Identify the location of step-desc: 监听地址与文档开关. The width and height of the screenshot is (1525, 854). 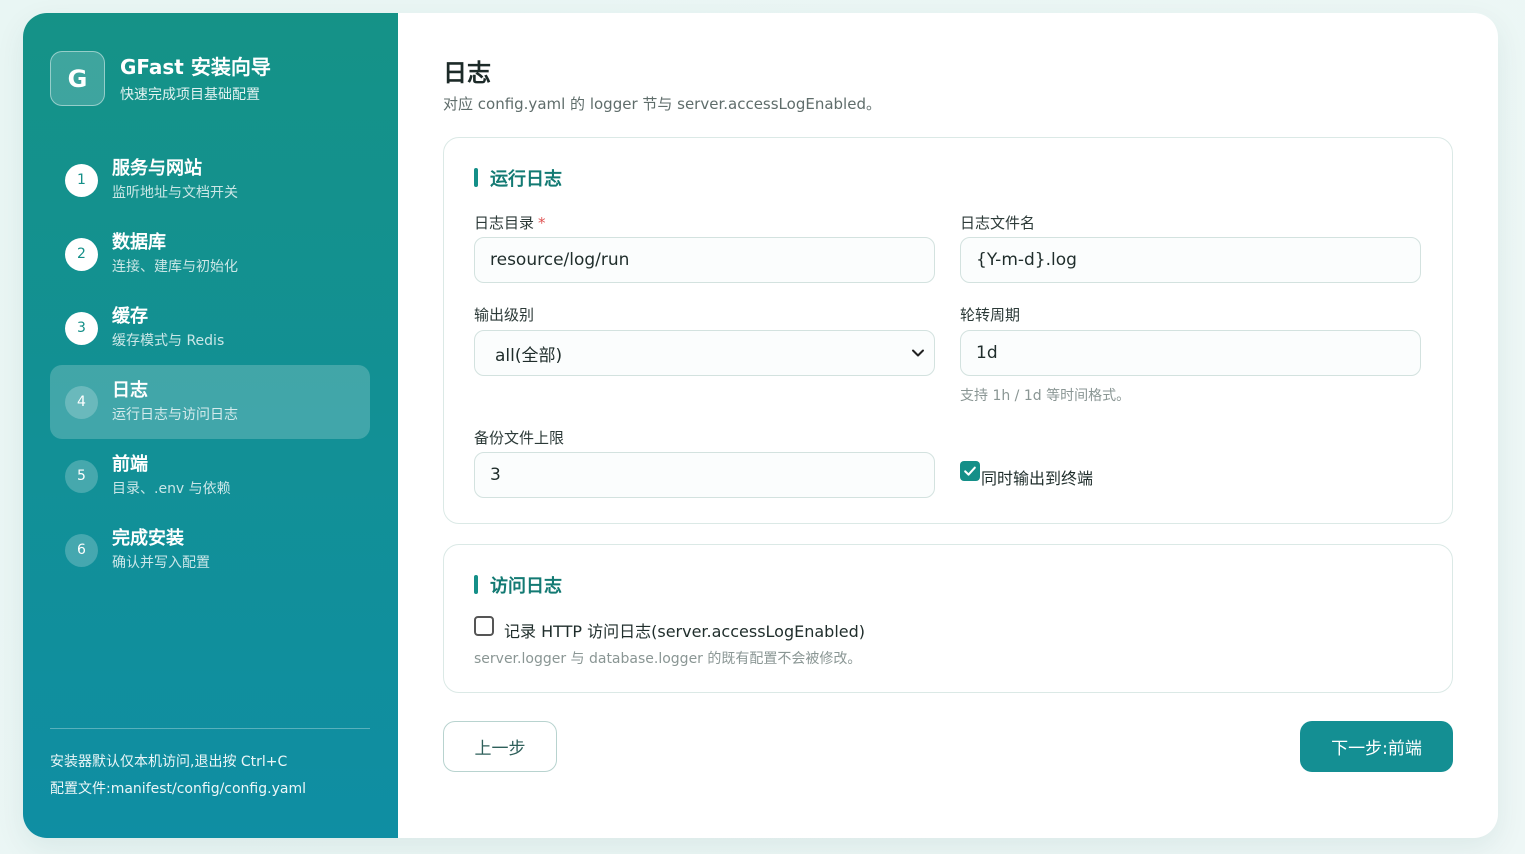
(175, 193).